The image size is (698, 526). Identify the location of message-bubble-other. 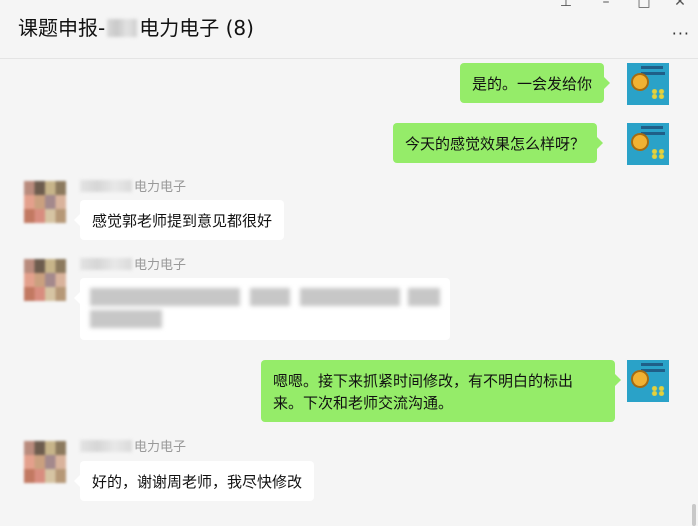
(262, 309).